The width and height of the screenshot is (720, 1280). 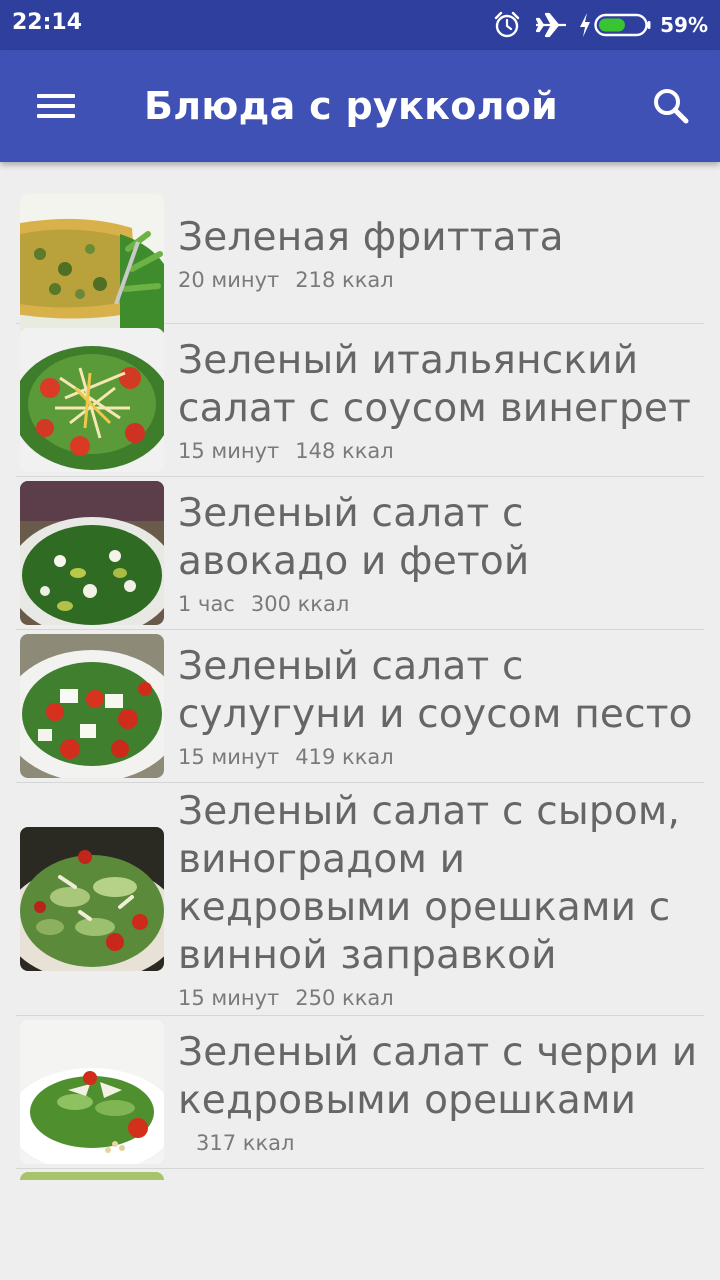 I want to click on recipe-image-cherry-pine-nut-salad, so click(x=92, y=1092).